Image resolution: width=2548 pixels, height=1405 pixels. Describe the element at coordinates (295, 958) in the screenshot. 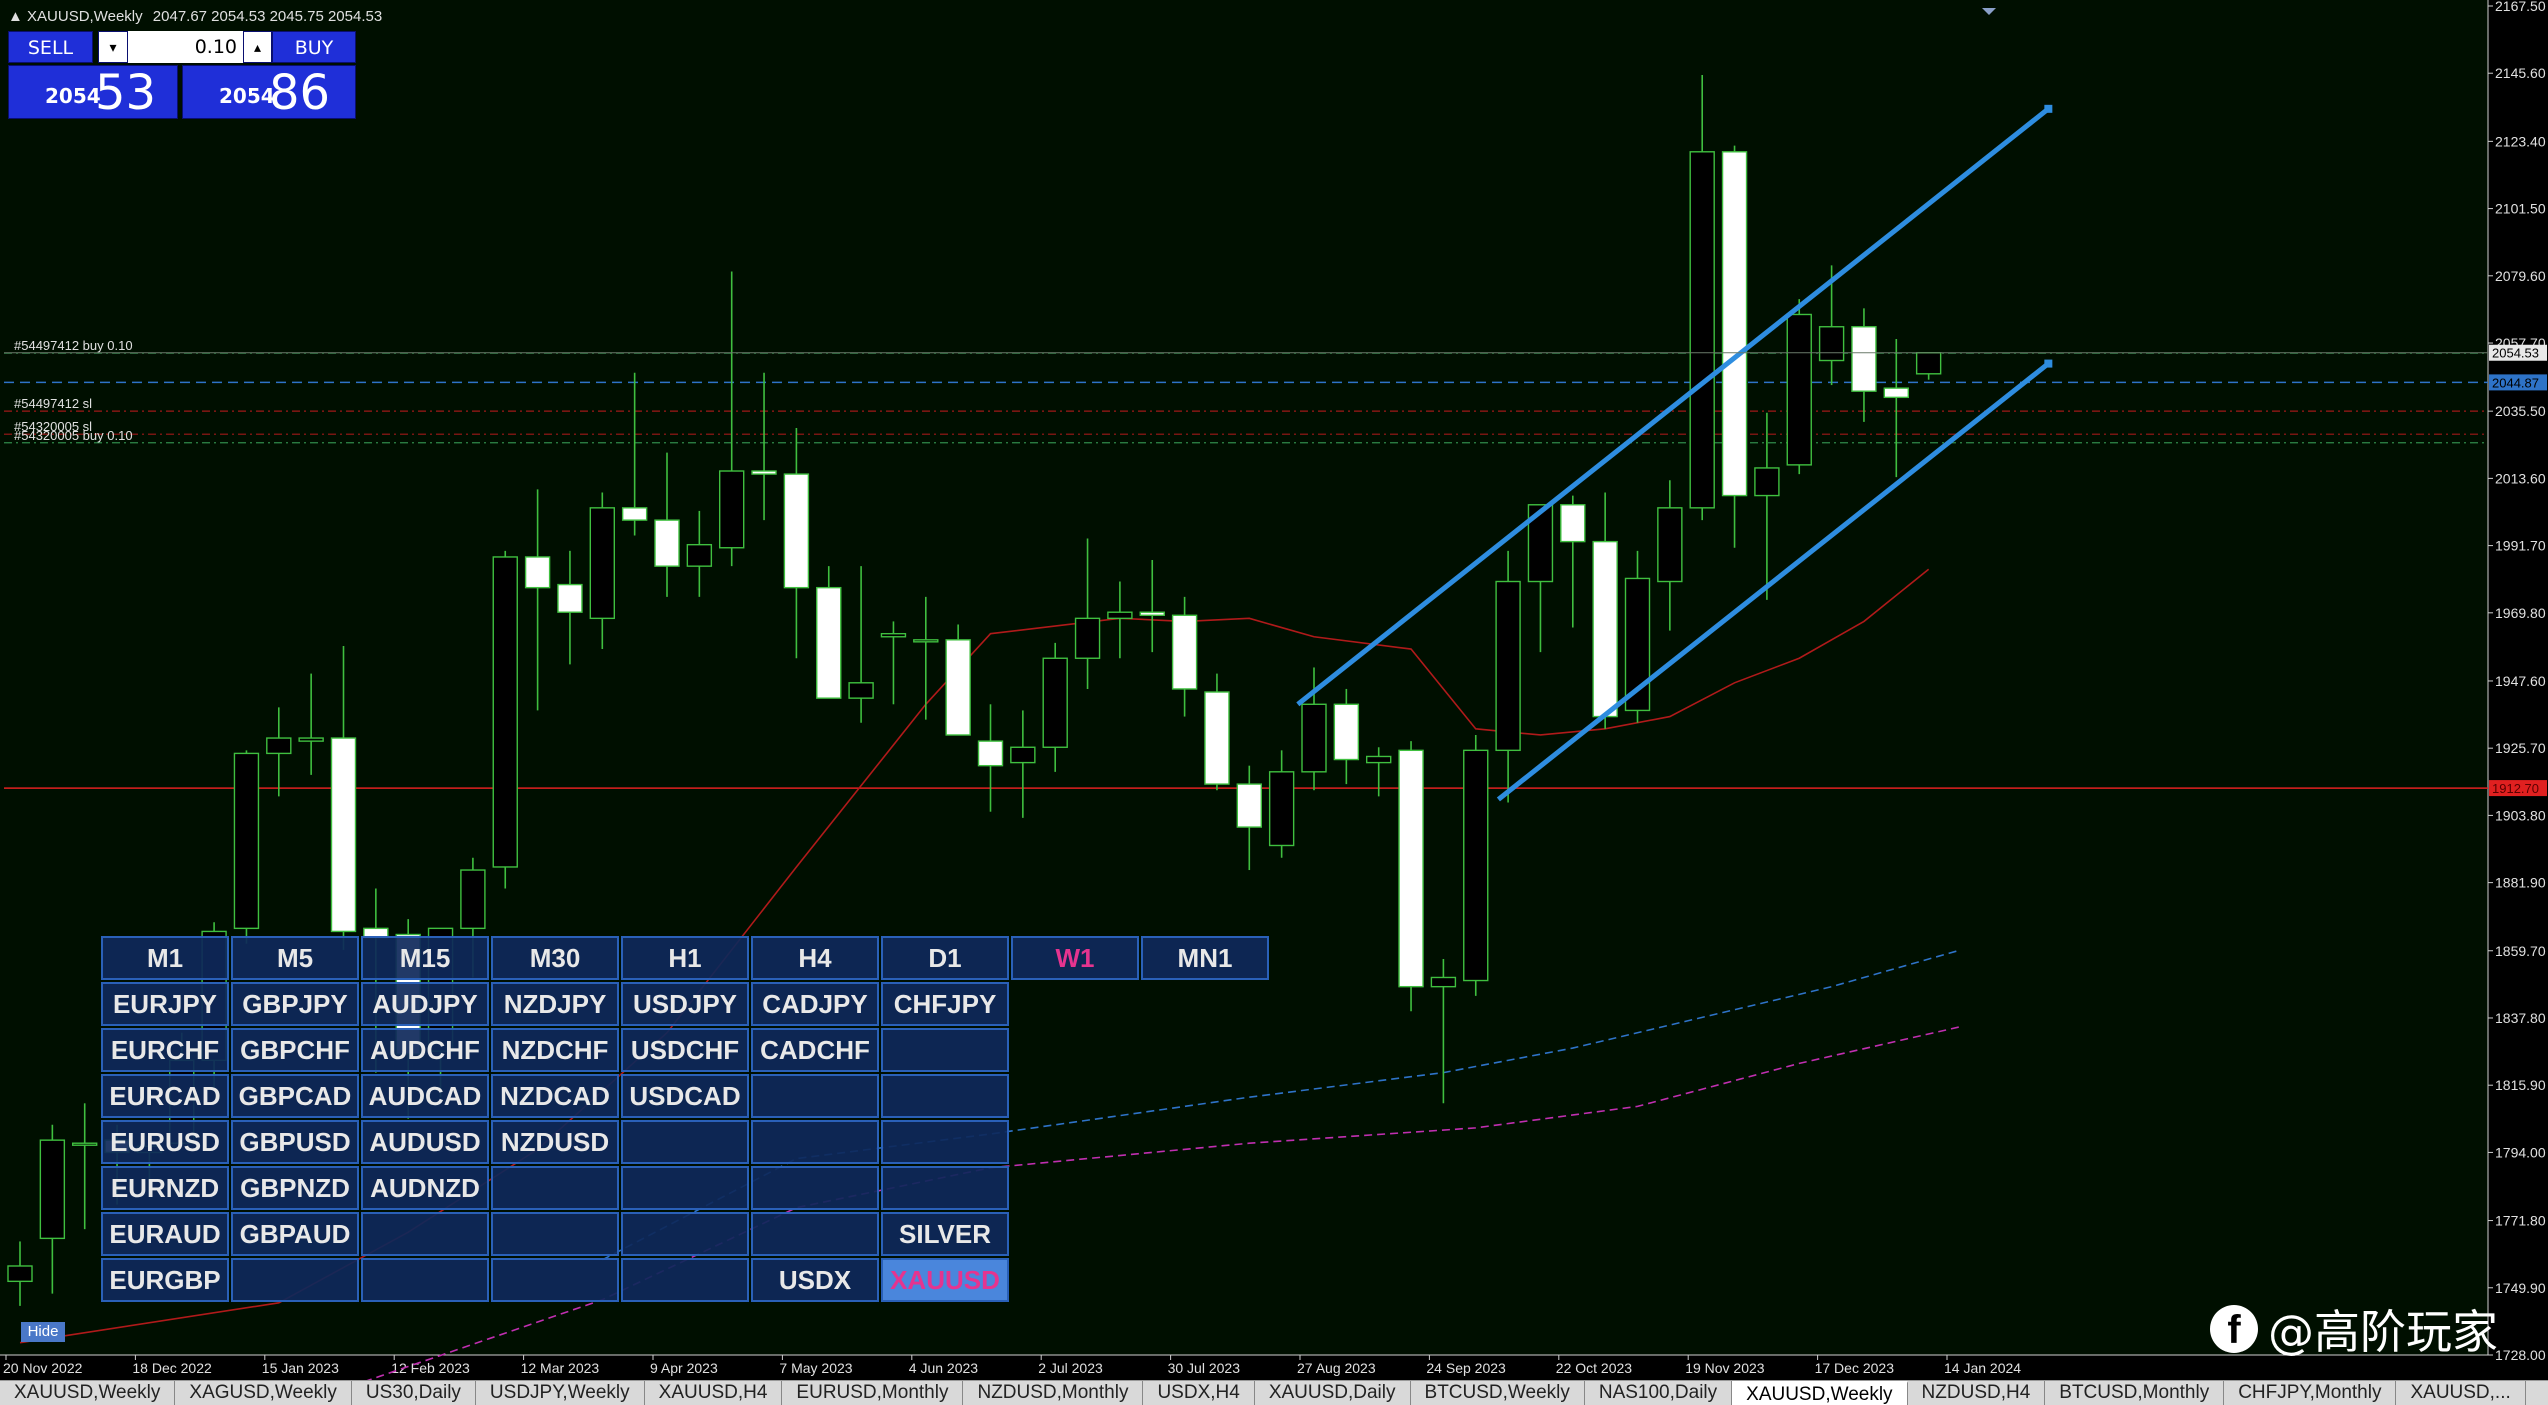

I see `timeframe-button-m5: M5` at that location.